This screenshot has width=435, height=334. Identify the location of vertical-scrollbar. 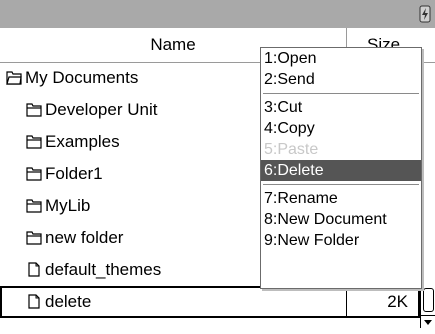
(427, 308).